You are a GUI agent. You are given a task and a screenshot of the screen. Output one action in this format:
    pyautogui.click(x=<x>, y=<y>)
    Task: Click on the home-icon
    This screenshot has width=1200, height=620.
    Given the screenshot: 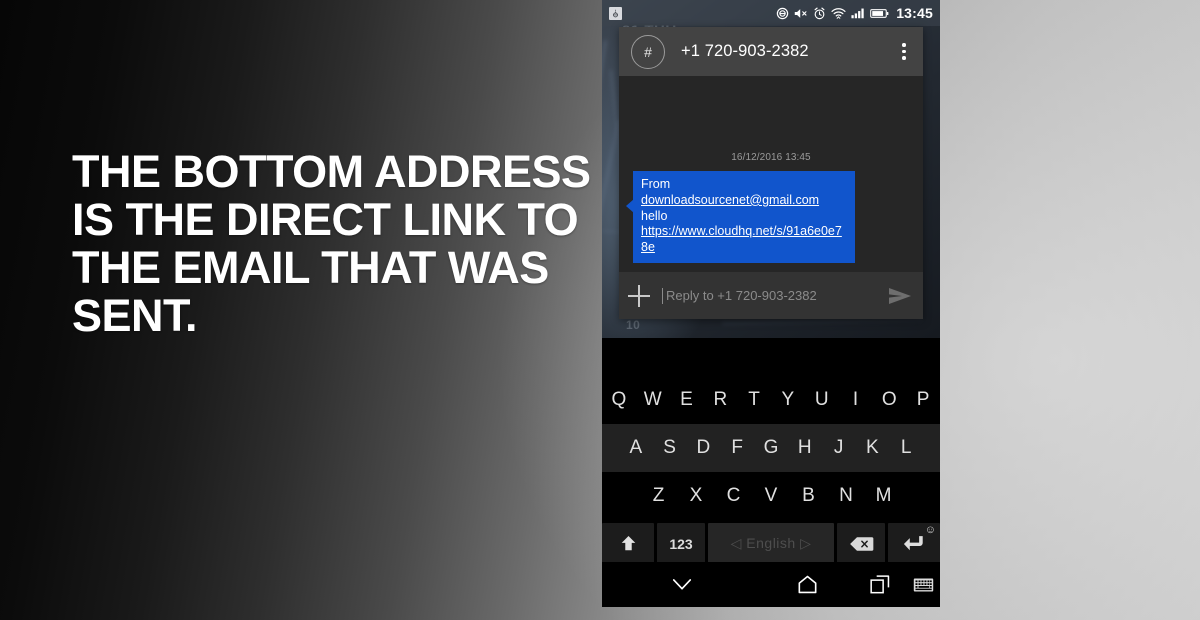 What is the action you would take?
    pyautogui.click(x=807, y=584)
    